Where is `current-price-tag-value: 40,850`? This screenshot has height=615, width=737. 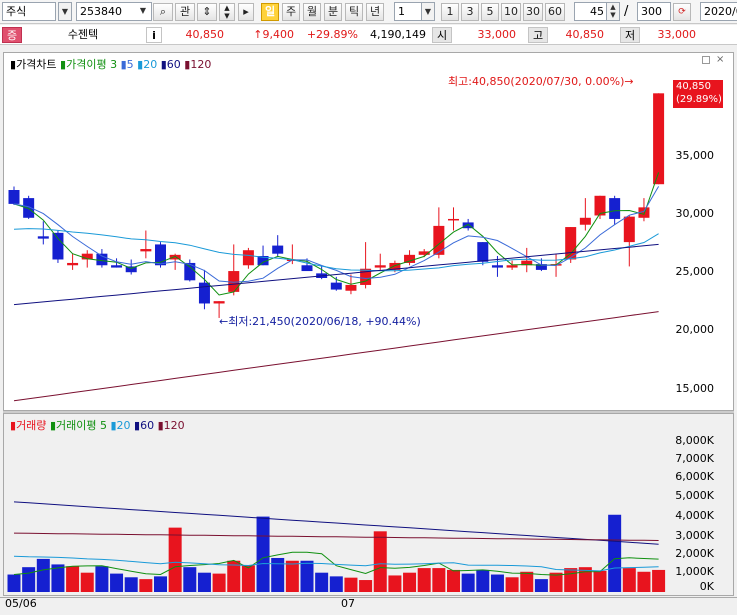 current-price-tag-value: 40,850 is located at coordinates (693, 86).